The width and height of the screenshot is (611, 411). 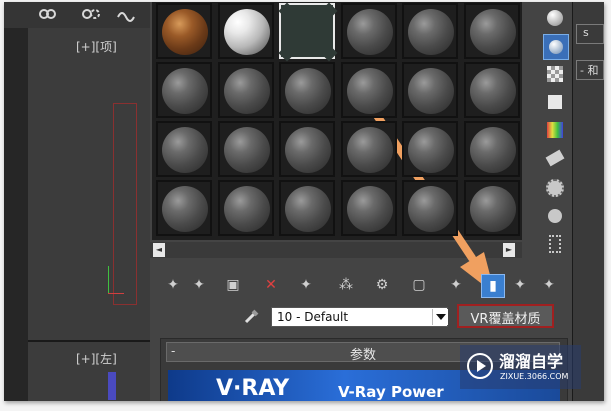 I want to click on watermark-url: ZIXUE.3066.COM, so click(x=534, y=376).